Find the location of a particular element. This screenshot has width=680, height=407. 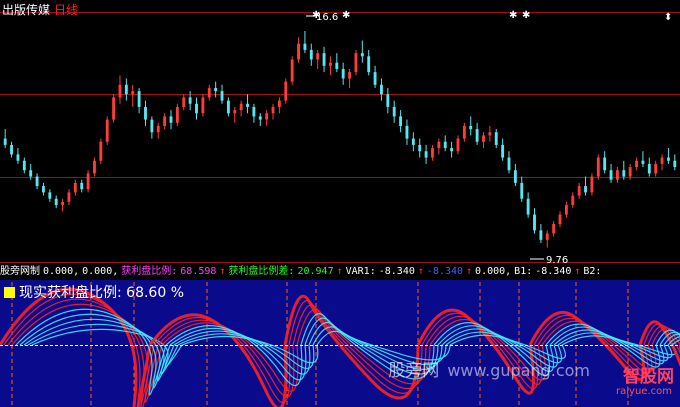

yellow-square-icon is located at coordinates (9, 292).